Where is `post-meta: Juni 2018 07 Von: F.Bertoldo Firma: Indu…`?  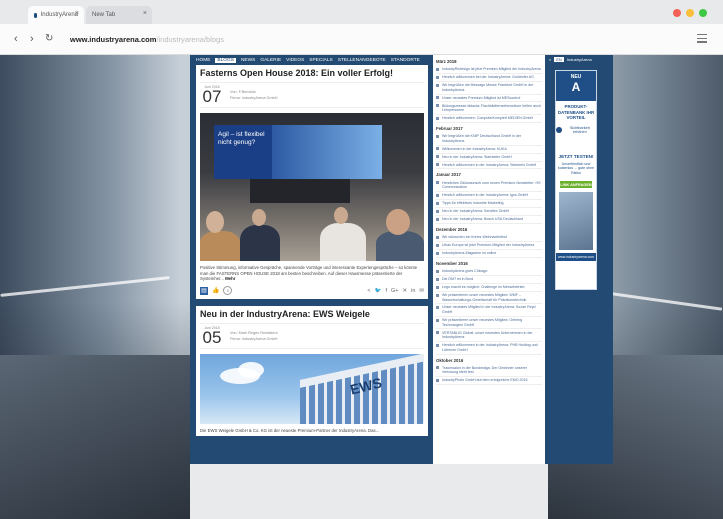
post-meta: Juni 2018 07 Von: F.Bertoldo Firma: Indu… is located at coordinates (312, 95).